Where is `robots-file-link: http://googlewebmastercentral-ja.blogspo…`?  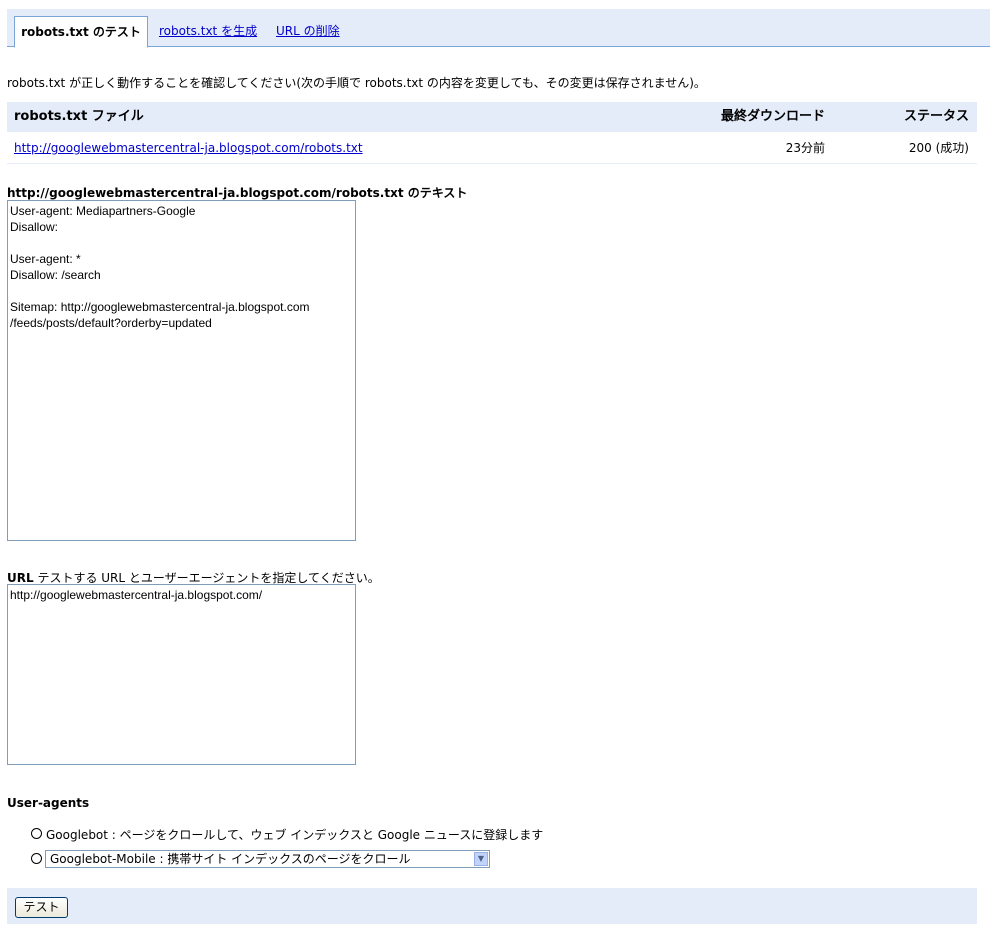
robots-file-link: http://googlewebmastercentral-ja.blogspo… is located at coordinates (188, 148).